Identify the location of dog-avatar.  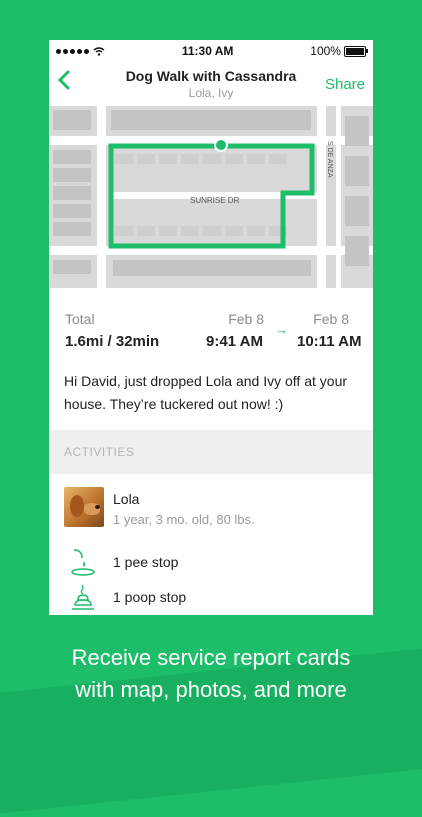
(84, 507).